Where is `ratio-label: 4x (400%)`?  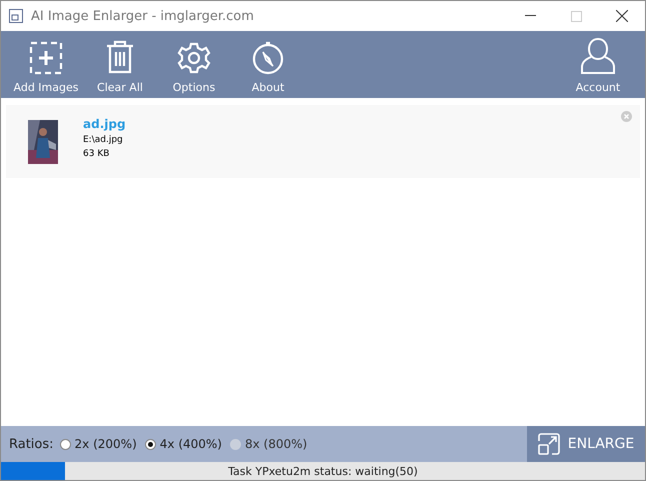 ratio-label: 4x (400%) is located at coordinates (191, 444).